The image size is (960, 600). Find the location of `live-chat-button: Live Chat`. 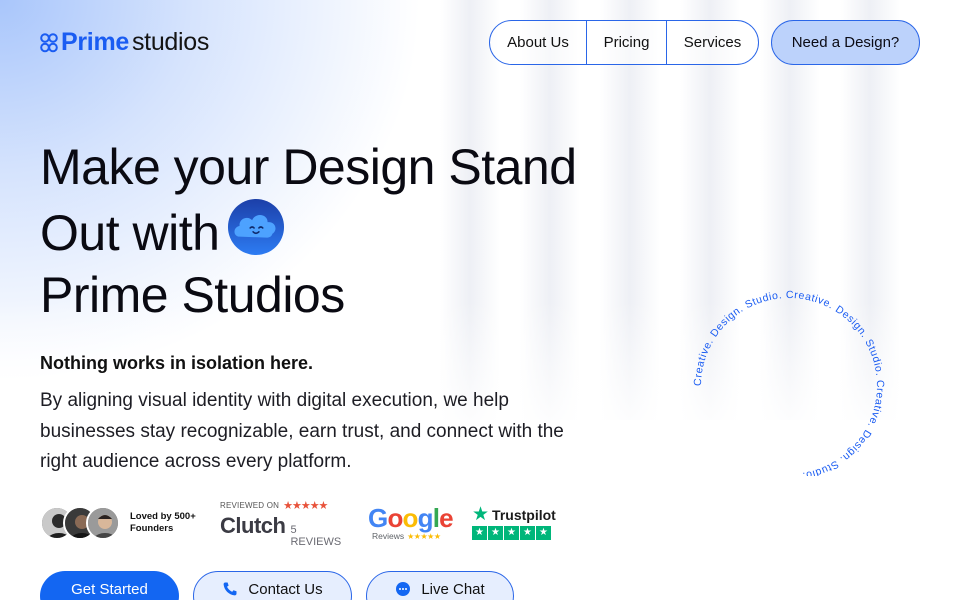

live-chat-button: Live Chat is located at coordinates (440, 585).